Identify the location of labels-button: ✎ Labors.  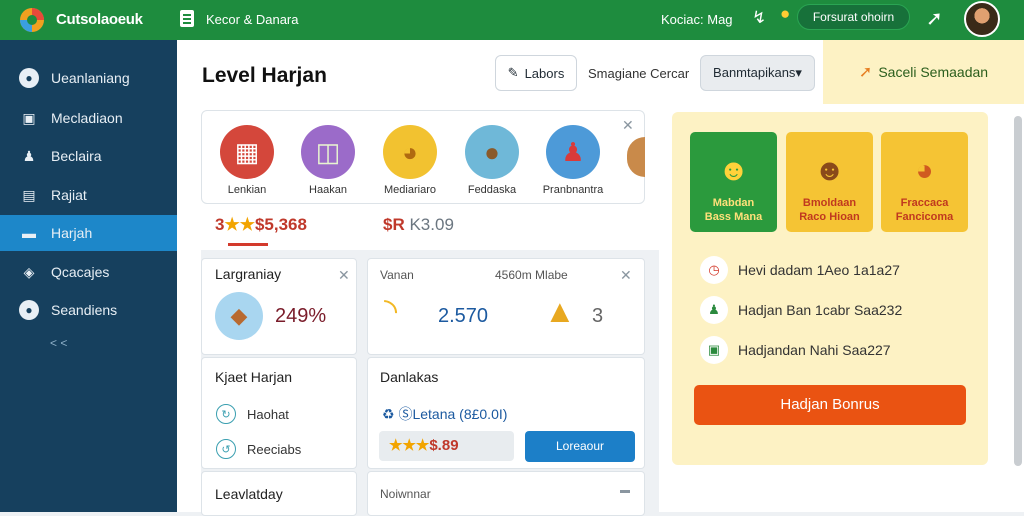
(536, 73).